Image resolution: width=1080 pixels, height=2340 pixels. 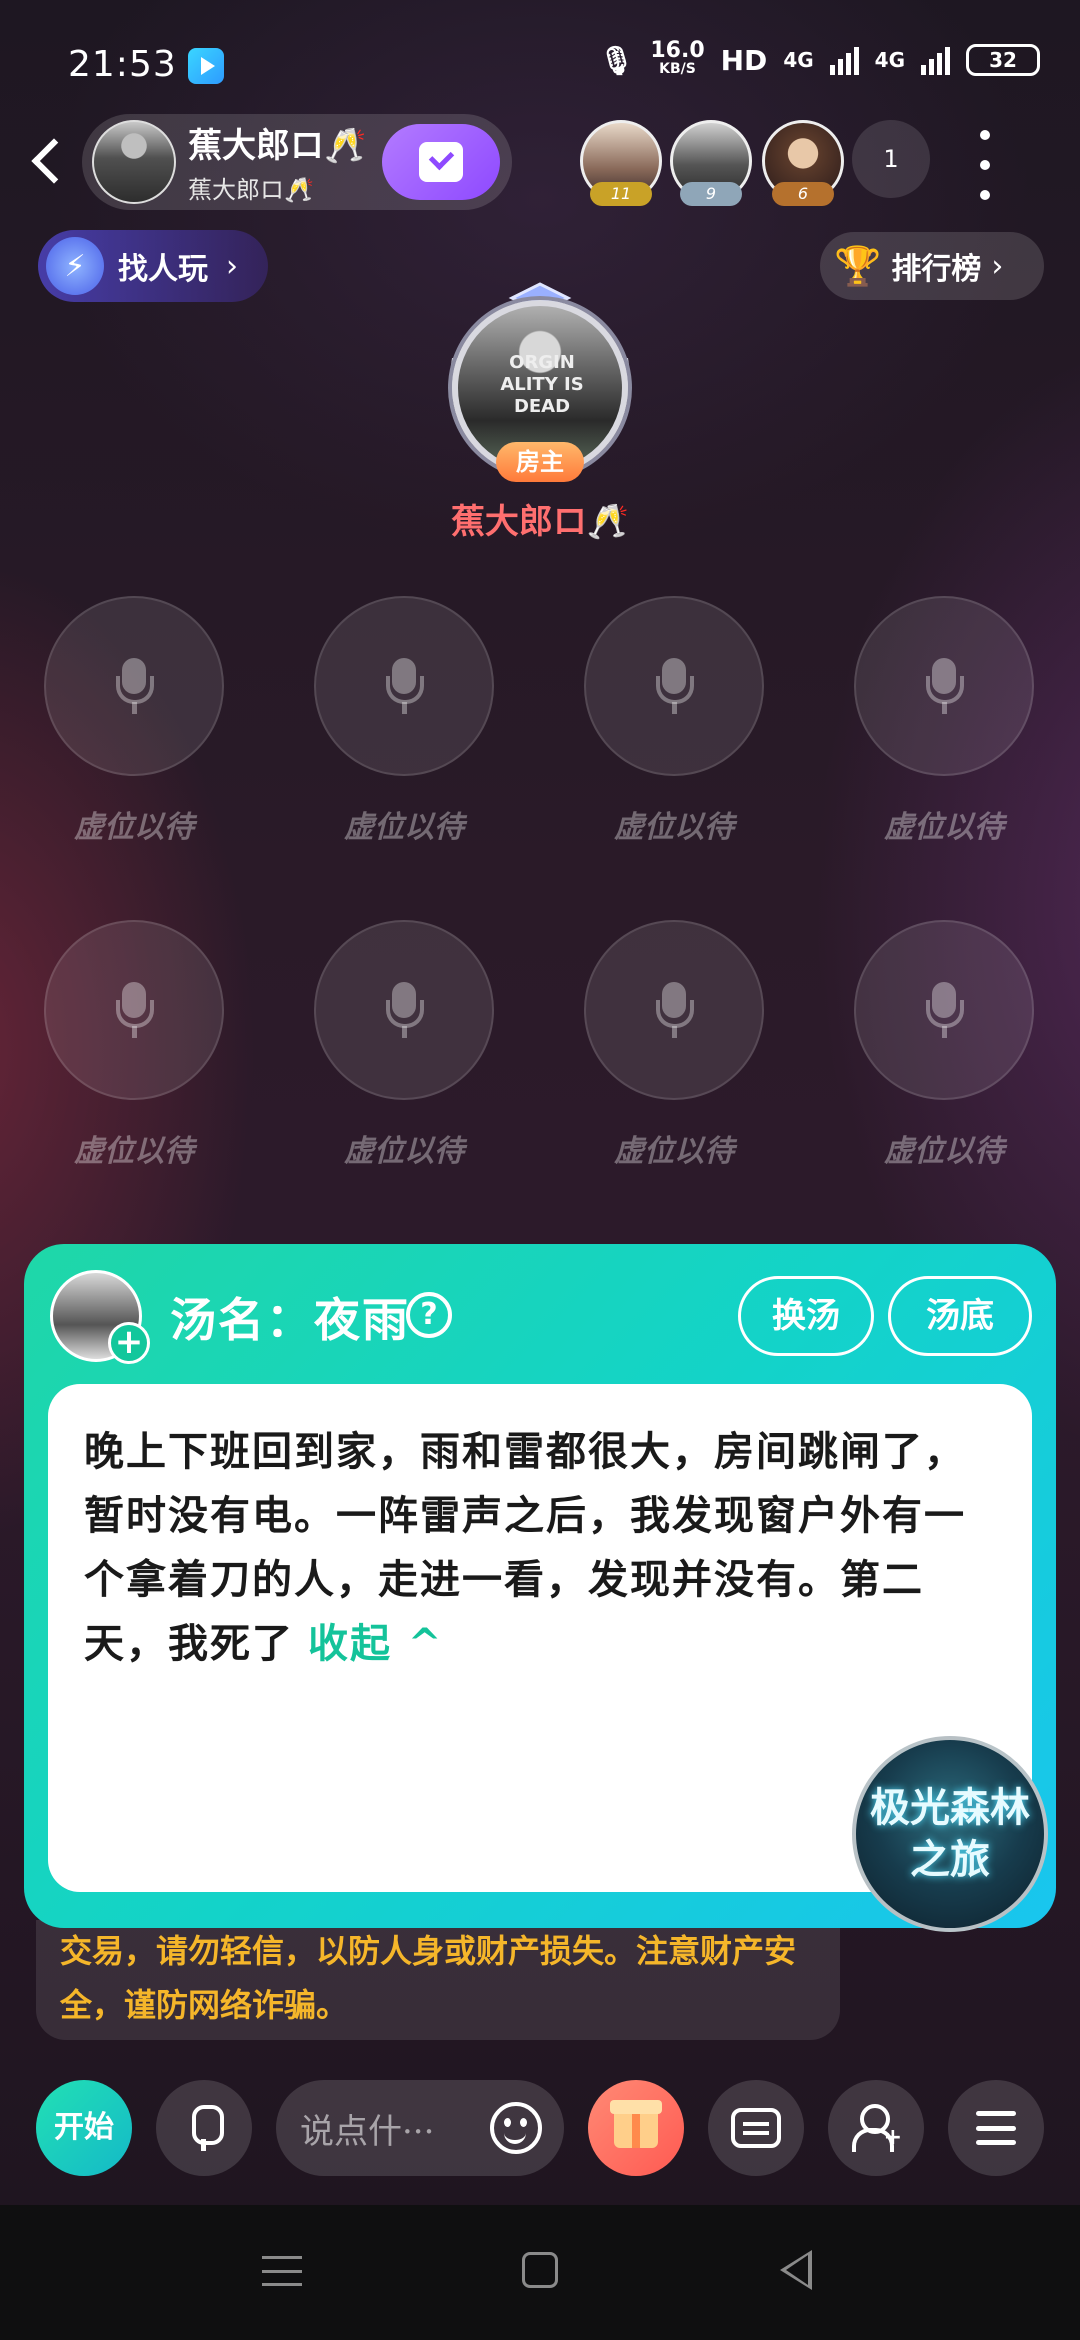 I want to click on room-name: 蕉大郎ロ🥂, so click(x=277, y=146).